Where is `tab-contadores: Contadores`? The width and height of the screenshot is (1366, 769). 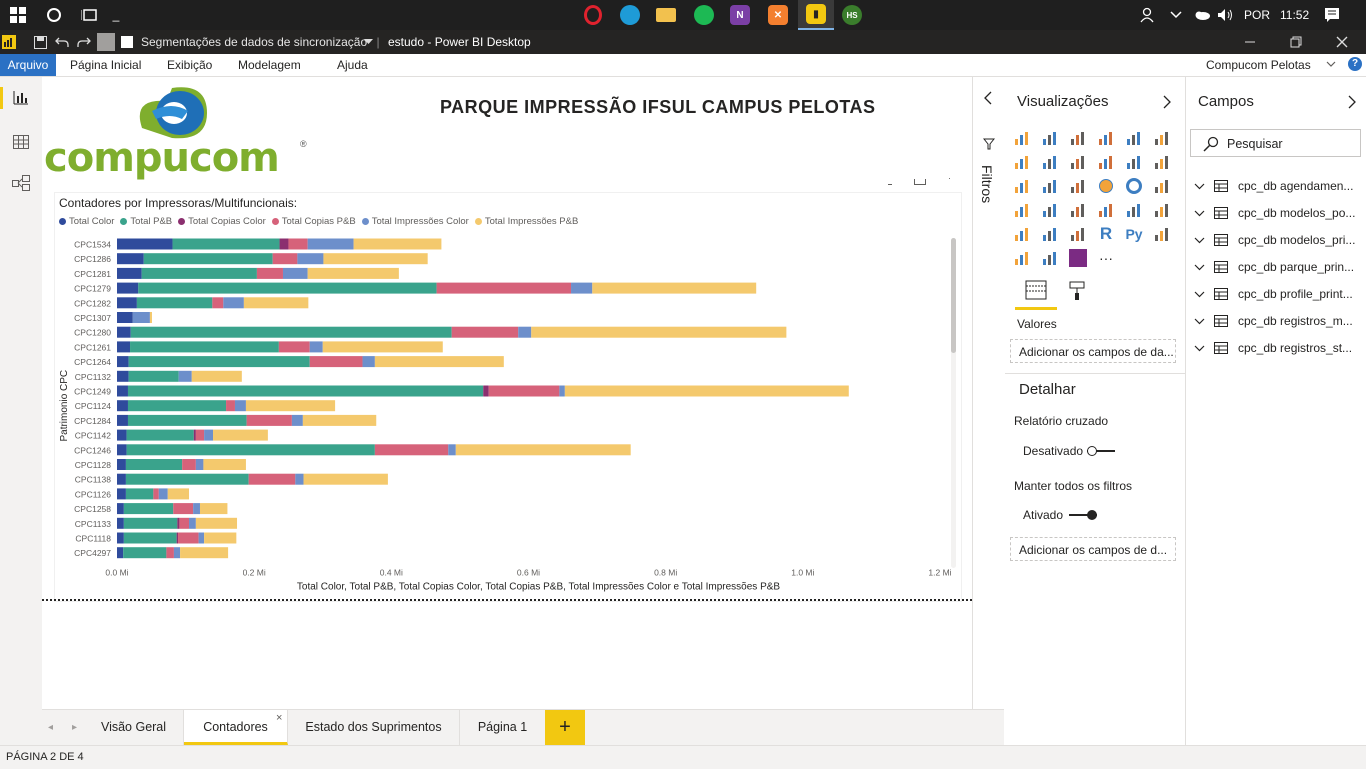
tab-contadores: Contadores is located at coordinates (236, 727).